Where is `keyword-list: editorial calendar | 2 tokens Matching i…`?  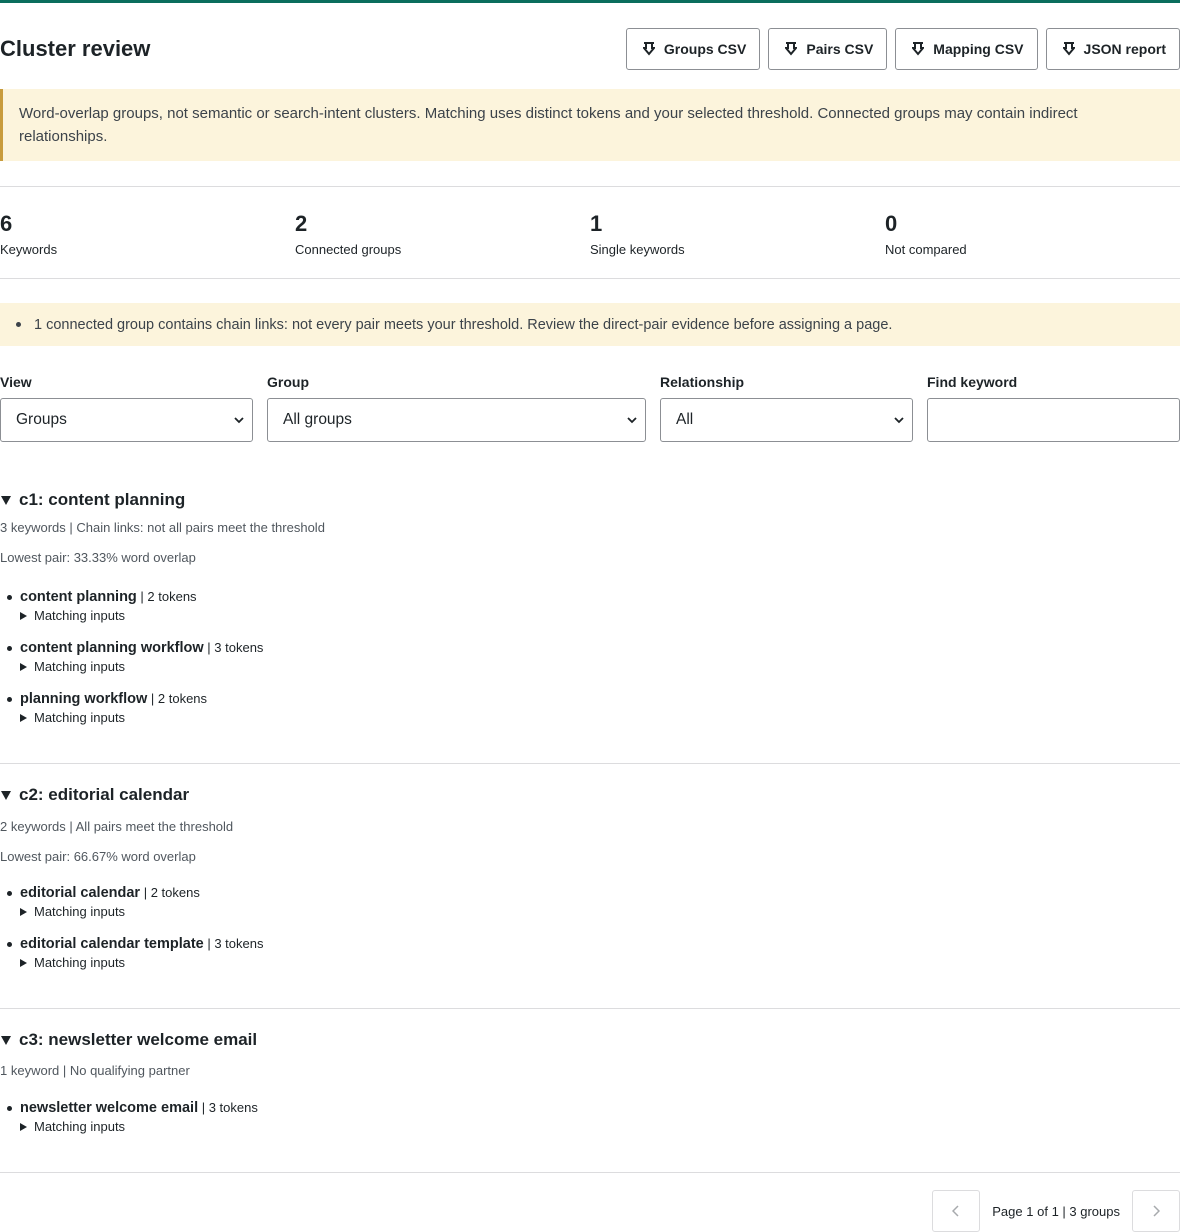
keyword-list: editorial calendar | 2 tokens Matching i… is located at coordinates (590, 935).